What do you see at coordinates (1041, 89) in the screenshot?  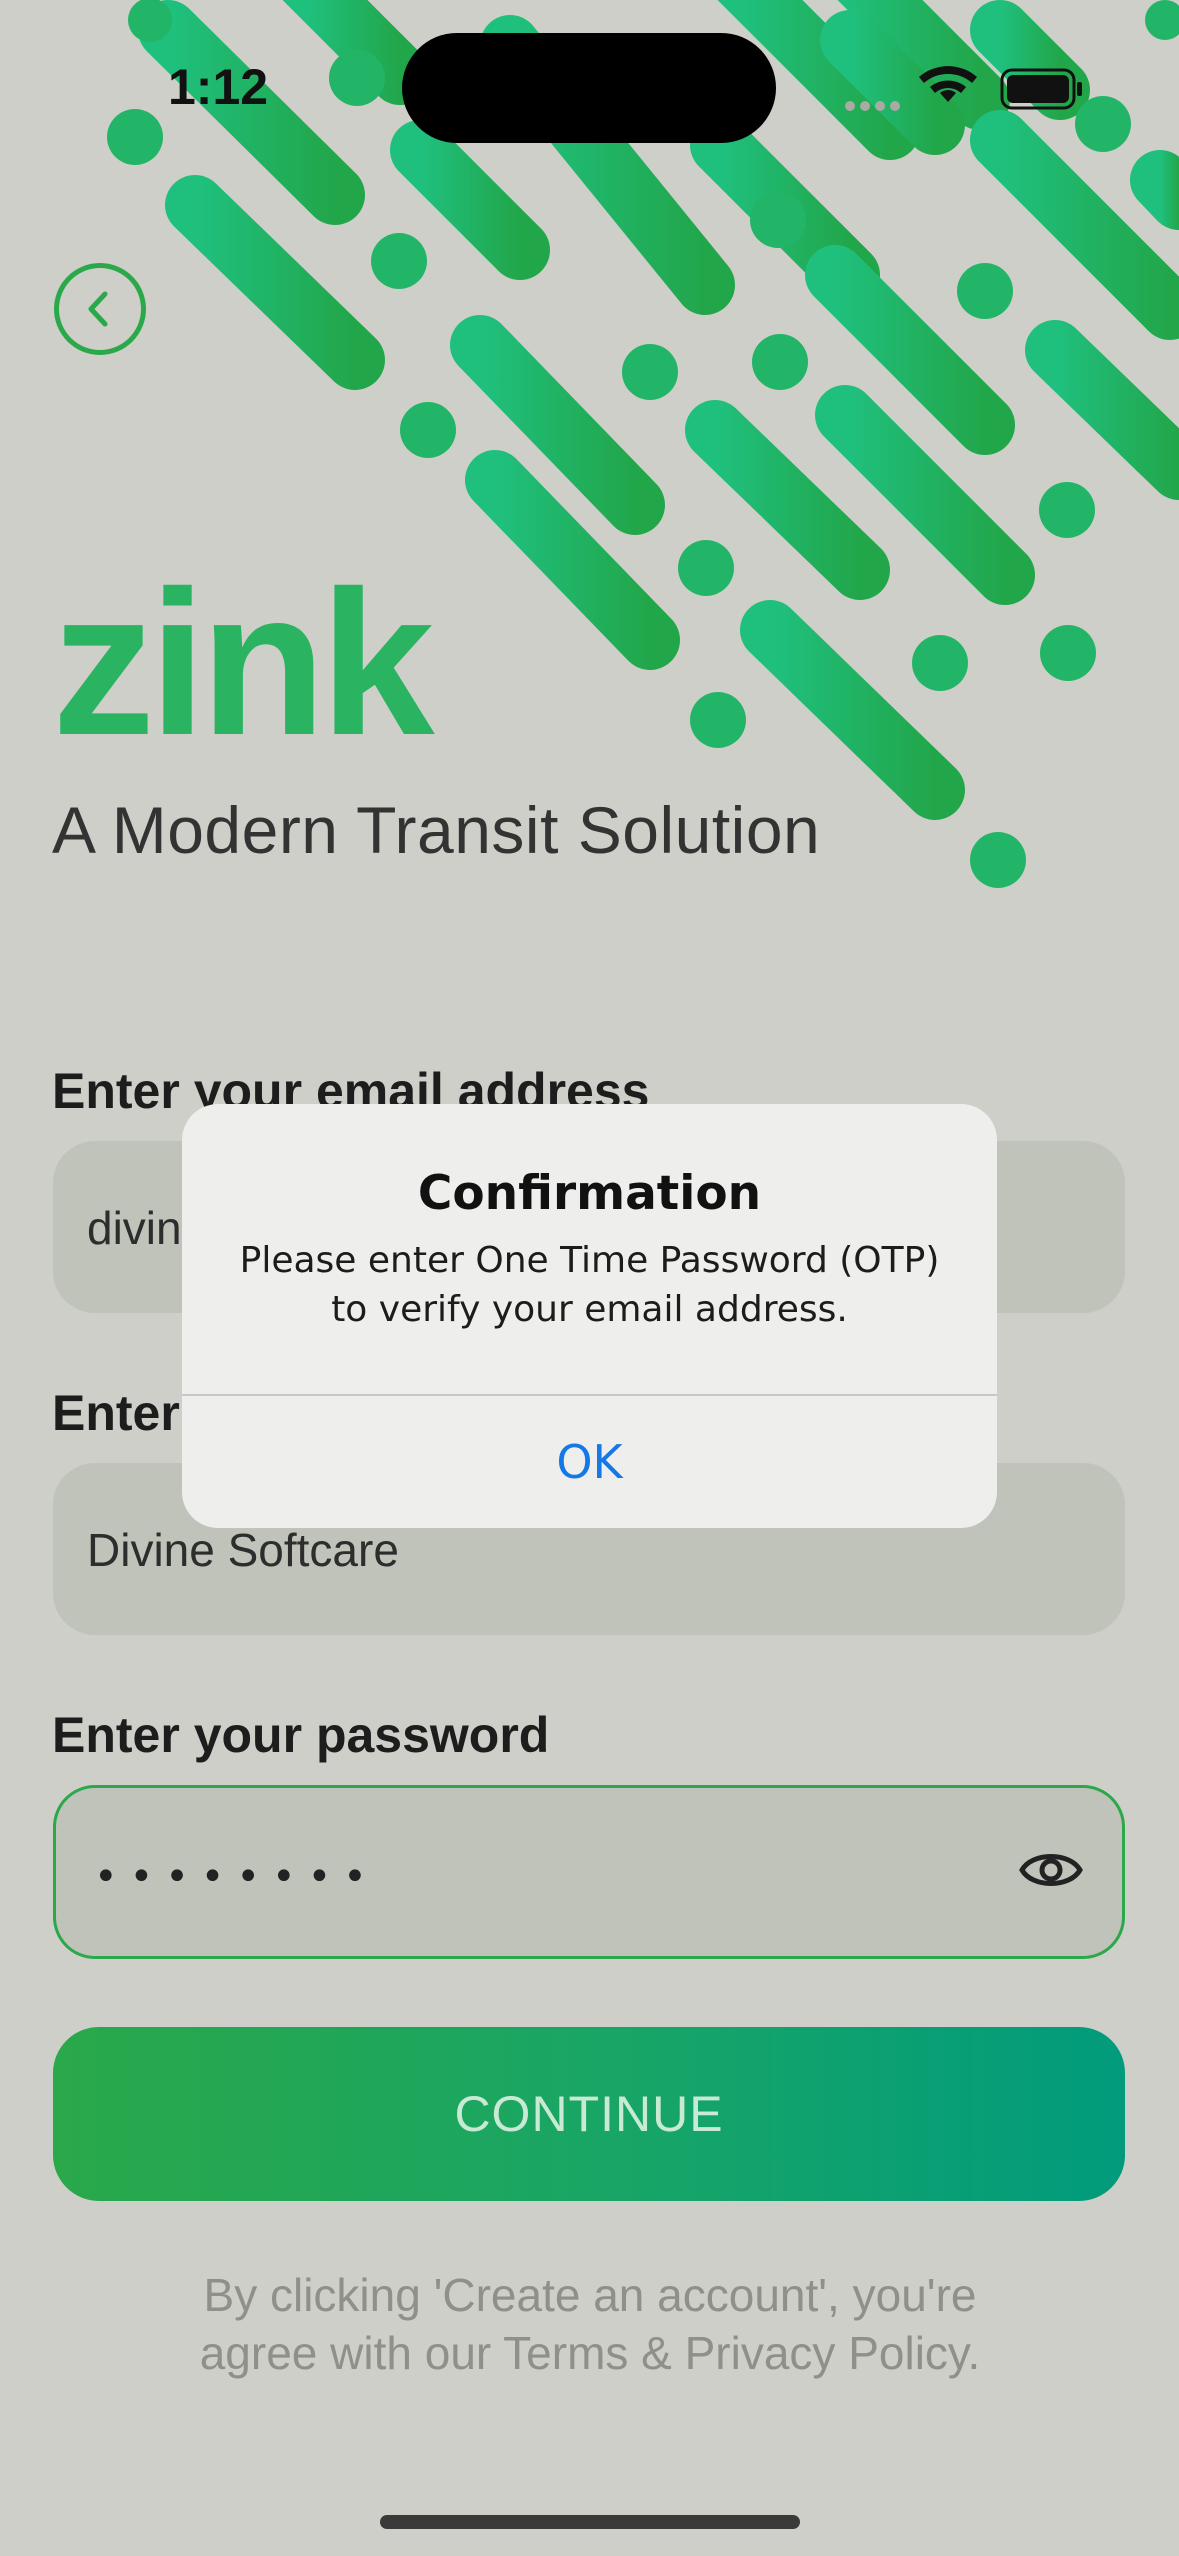 I see `battery-icon` at bounding box center [1041, 89].